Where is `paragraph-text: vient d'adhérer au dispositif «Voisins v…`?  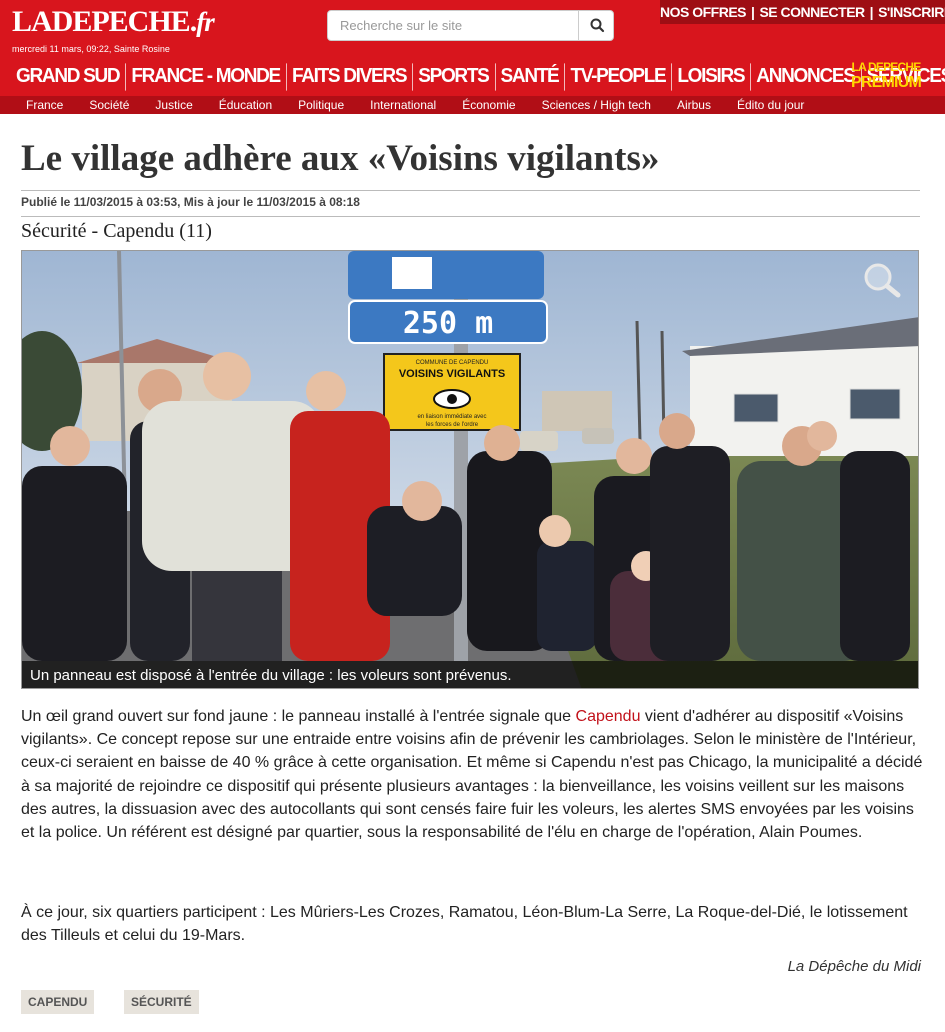 paragraph-text: vient d'adhérer au dispositif «Voisins v… is located at coordinates (472, 775).